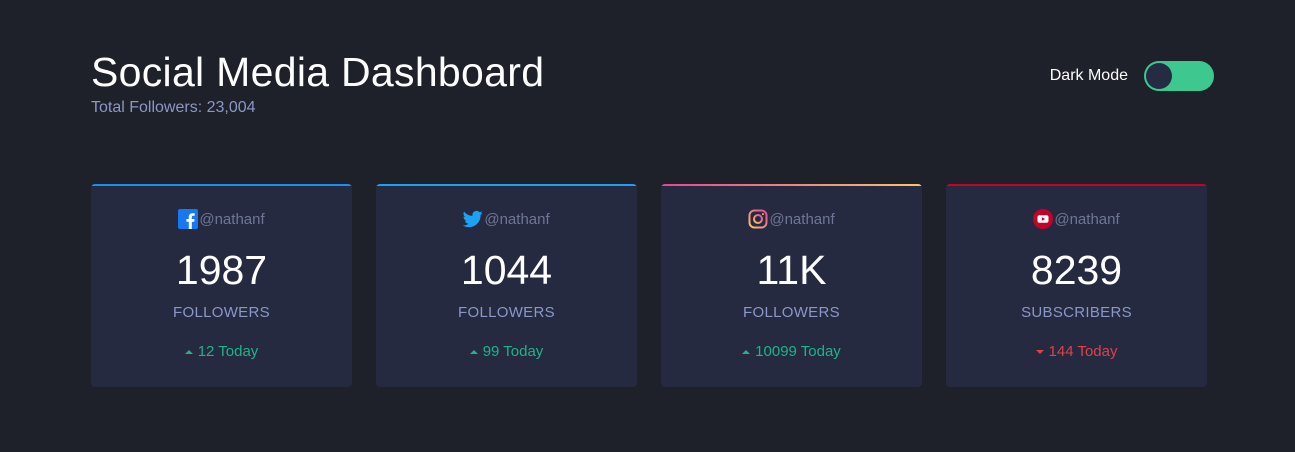  I want to click on today-change-text: 99 Today, so click(513, 351).